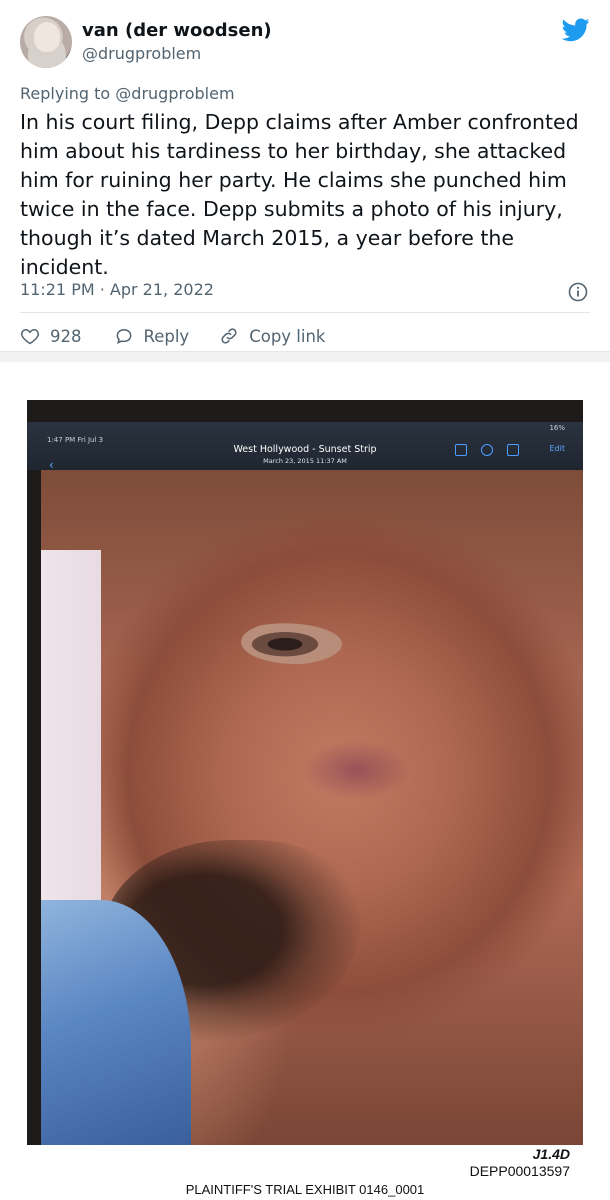 The image size is (610, 1200). Describe the element at coordinates (576, 30) in the screenshot. I see `twitter-bird-icon` at that location.